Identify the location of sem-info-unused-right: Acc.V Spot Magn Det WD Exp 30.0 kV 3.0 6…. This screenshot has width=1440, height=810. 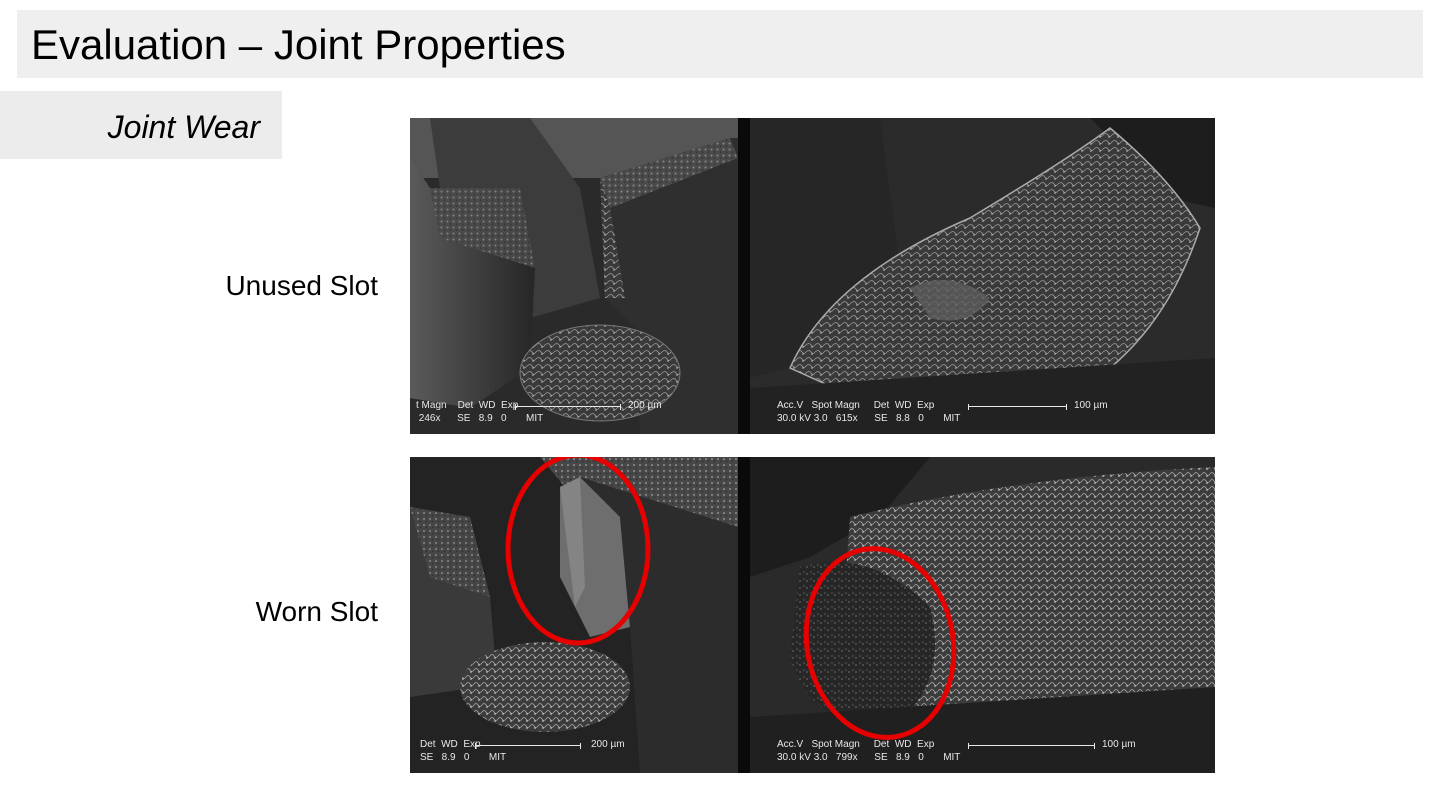
(868, 412).